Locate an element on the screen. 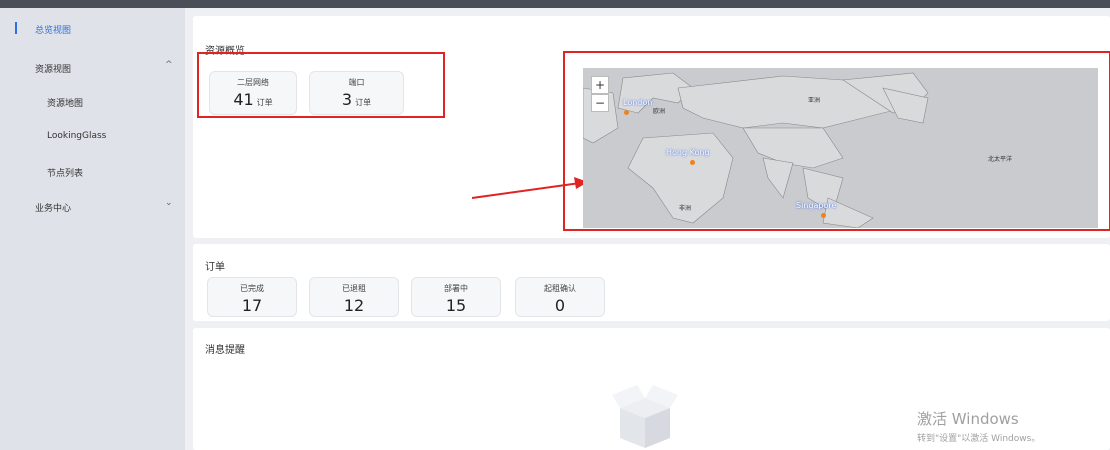  stat-card-deploying: 部署中 15 is located at coordinates (456, 297).